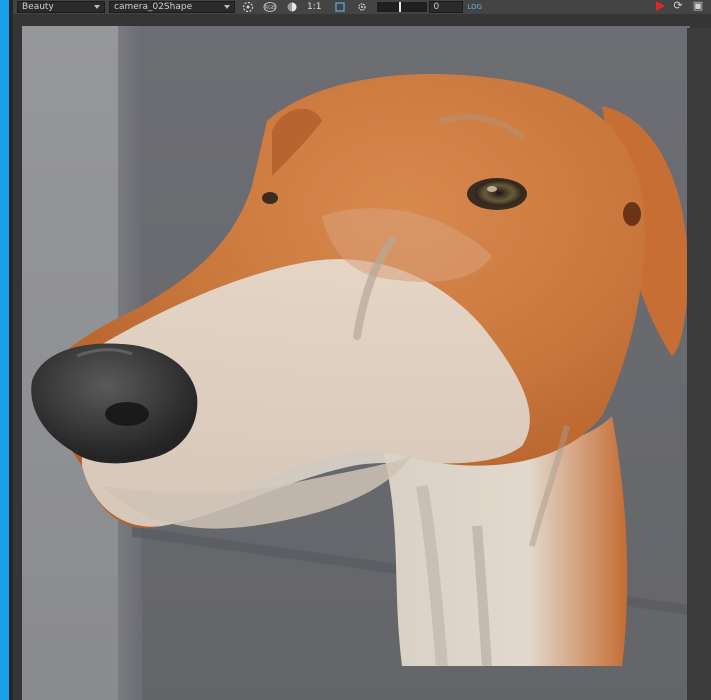 Image resolution: width=711 pixels, height=700 pixels. I want to click on viewport-right-gutter, so click(699, 364).